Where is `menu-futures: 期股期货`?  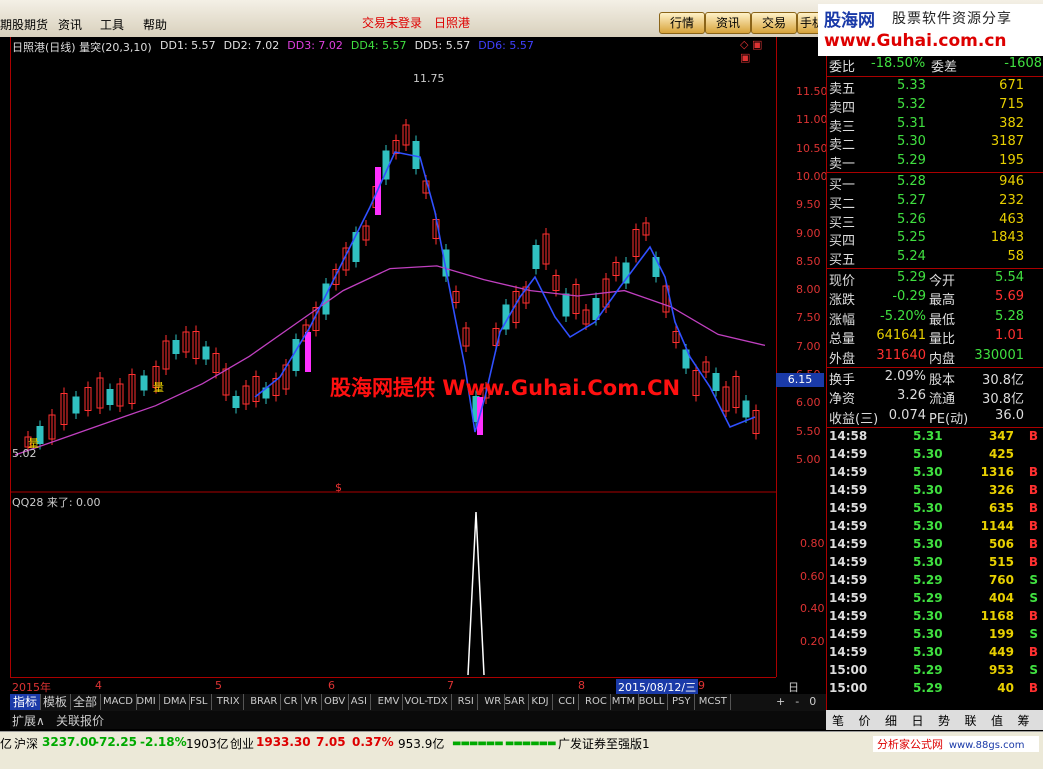 menu-futures: 期股期货 is located at coordinates (24, 24).